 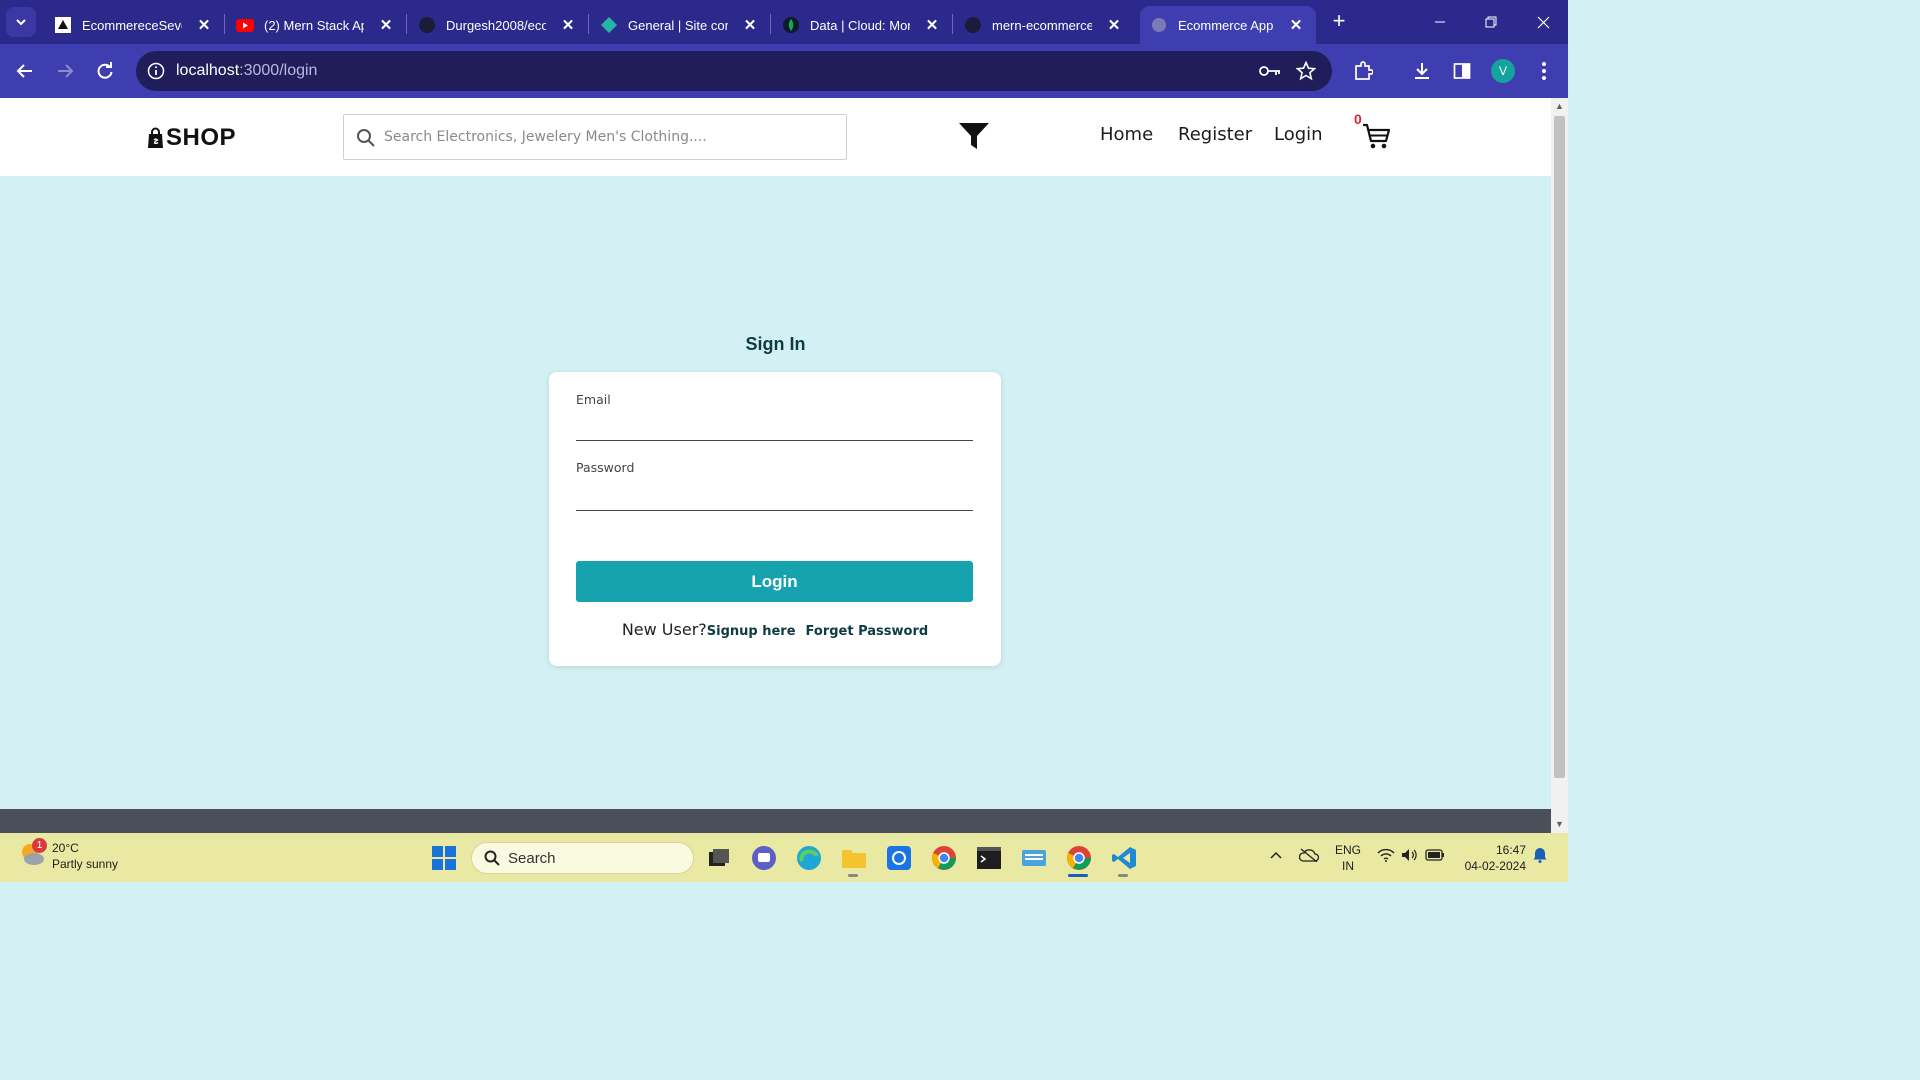 I want to click on tab-search-button, so click(x=21, y=22).